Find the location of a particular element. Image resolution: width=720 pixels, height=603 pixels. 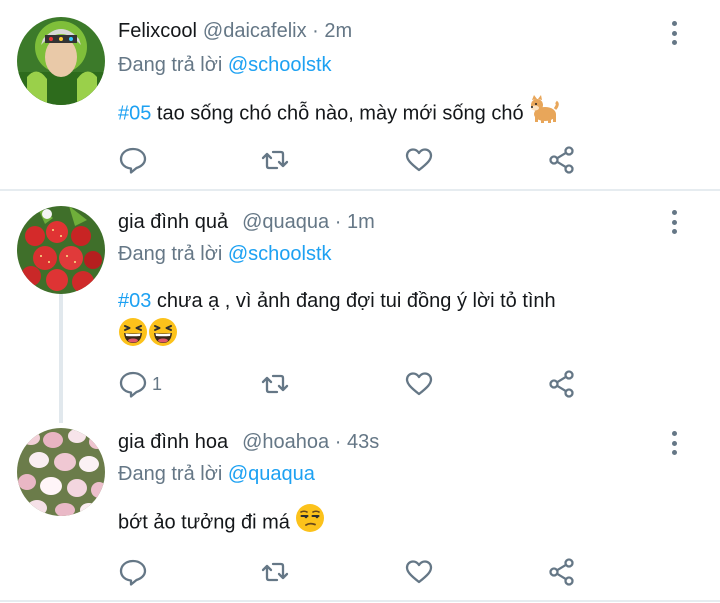

replying-to: Đang trả lời @quaqua is located at coordinates (216, 474).